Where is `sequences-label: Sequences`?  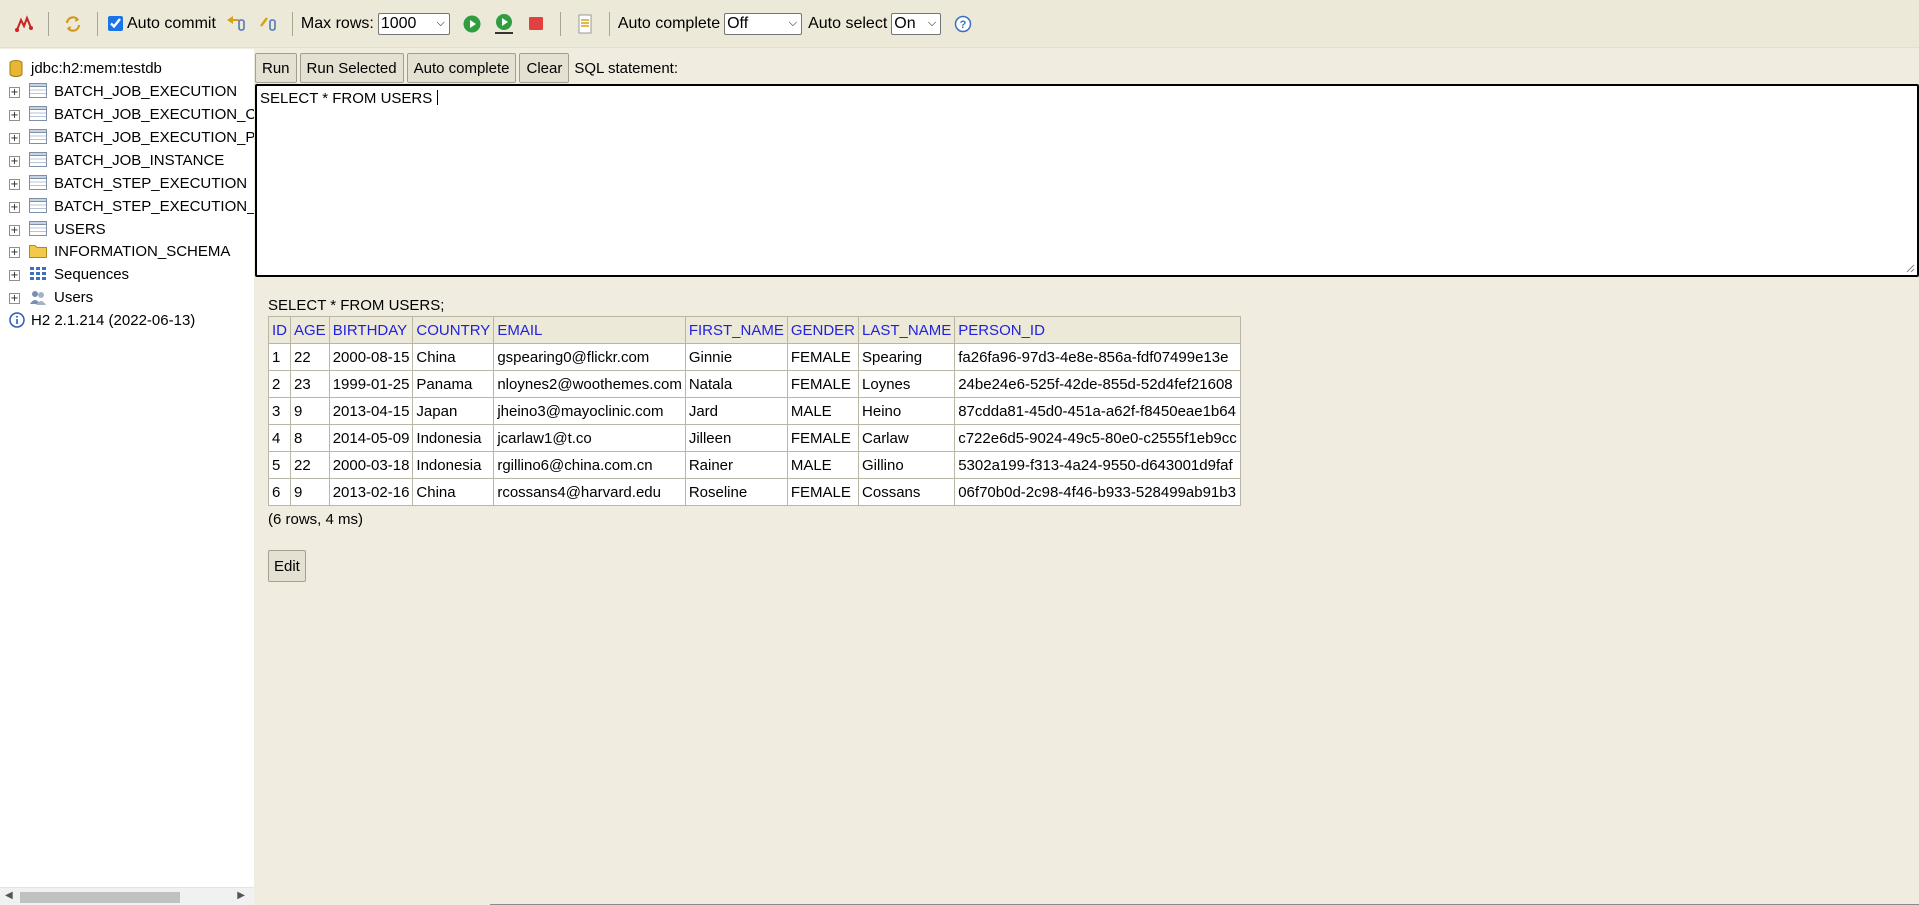
sequences-label: Sequences is located at coordinates (92, 274).